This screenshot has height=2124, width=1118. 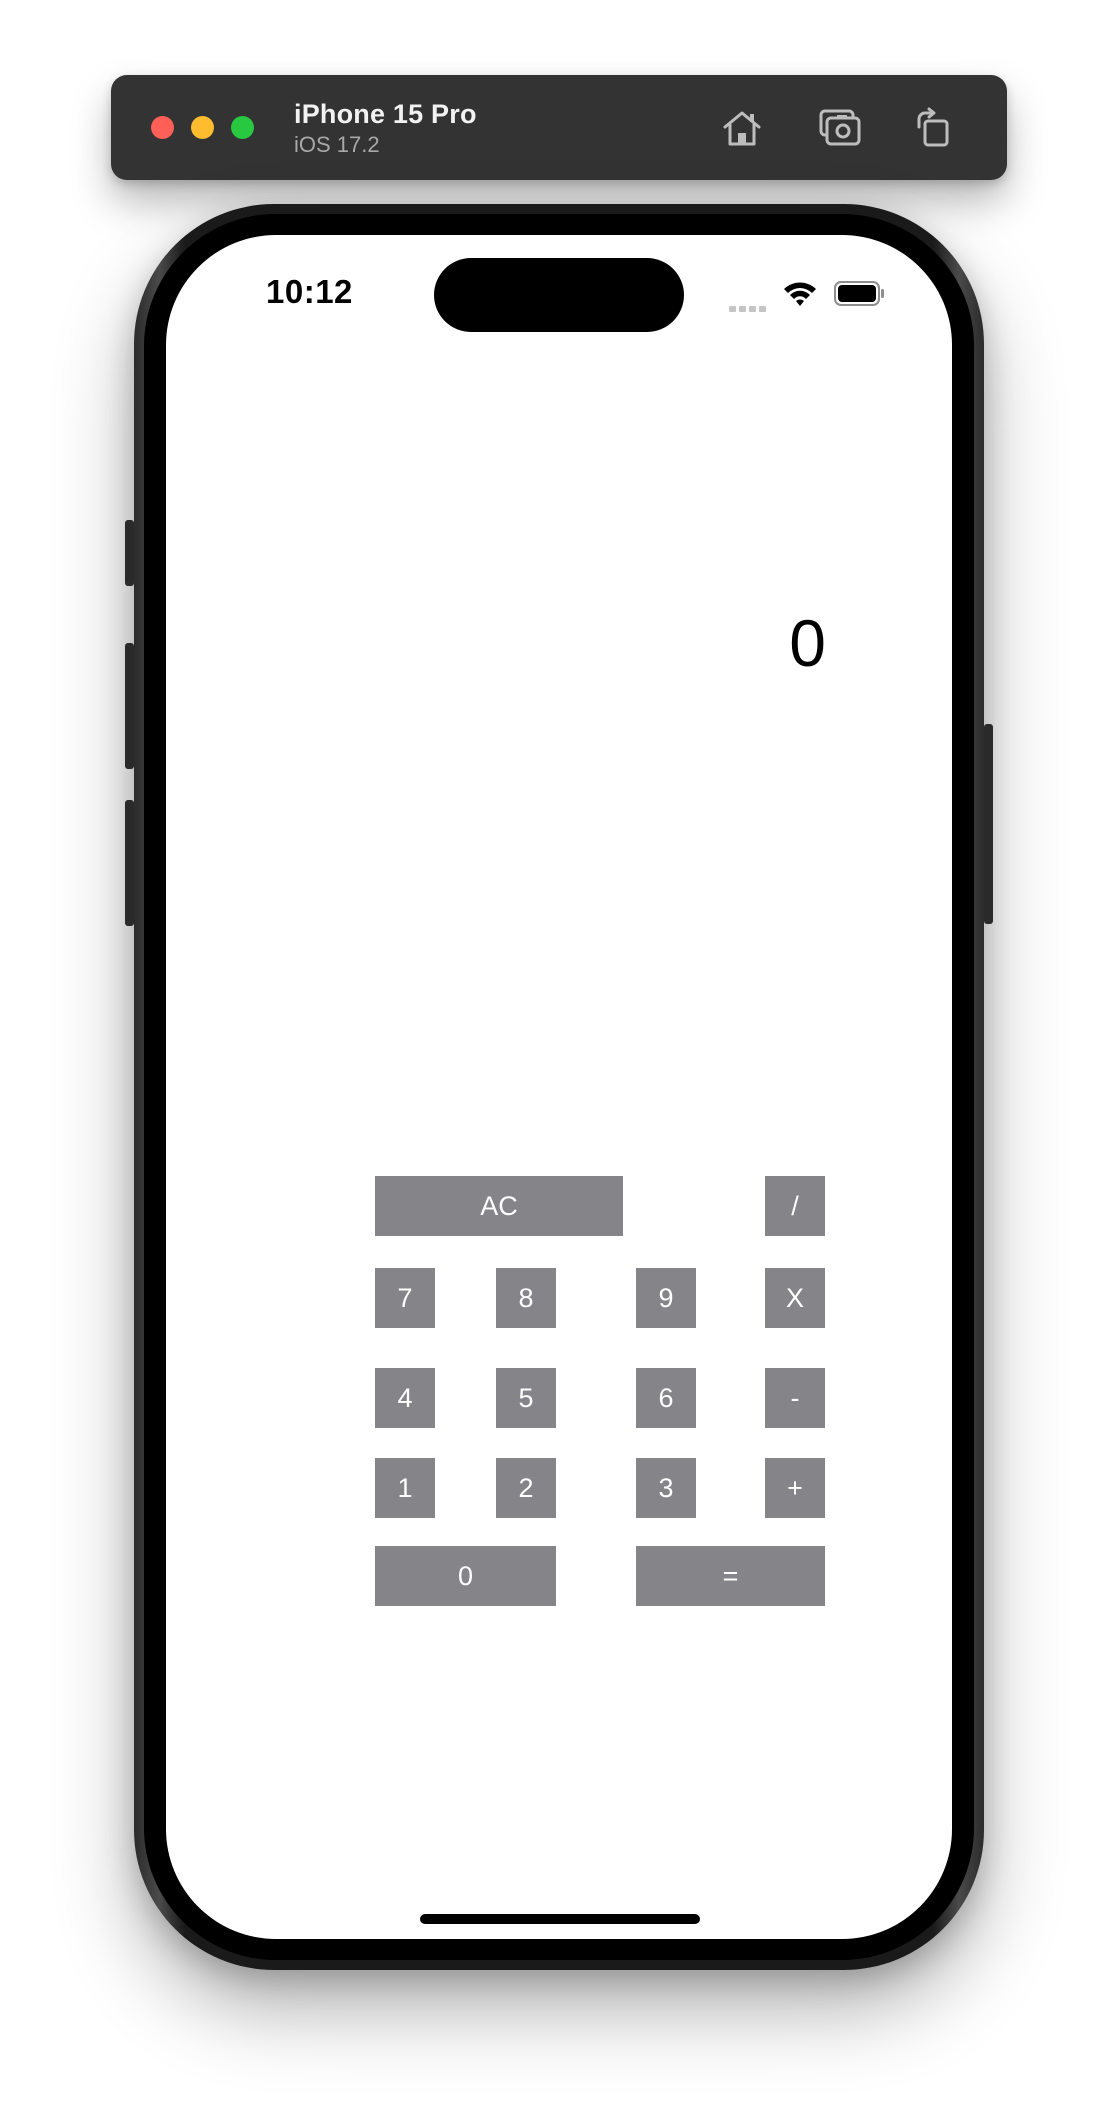 What do you see at coordinates (795, 1398) in the screenshot?
I see `subtract-button: -` at bounding box center [795, 1398].